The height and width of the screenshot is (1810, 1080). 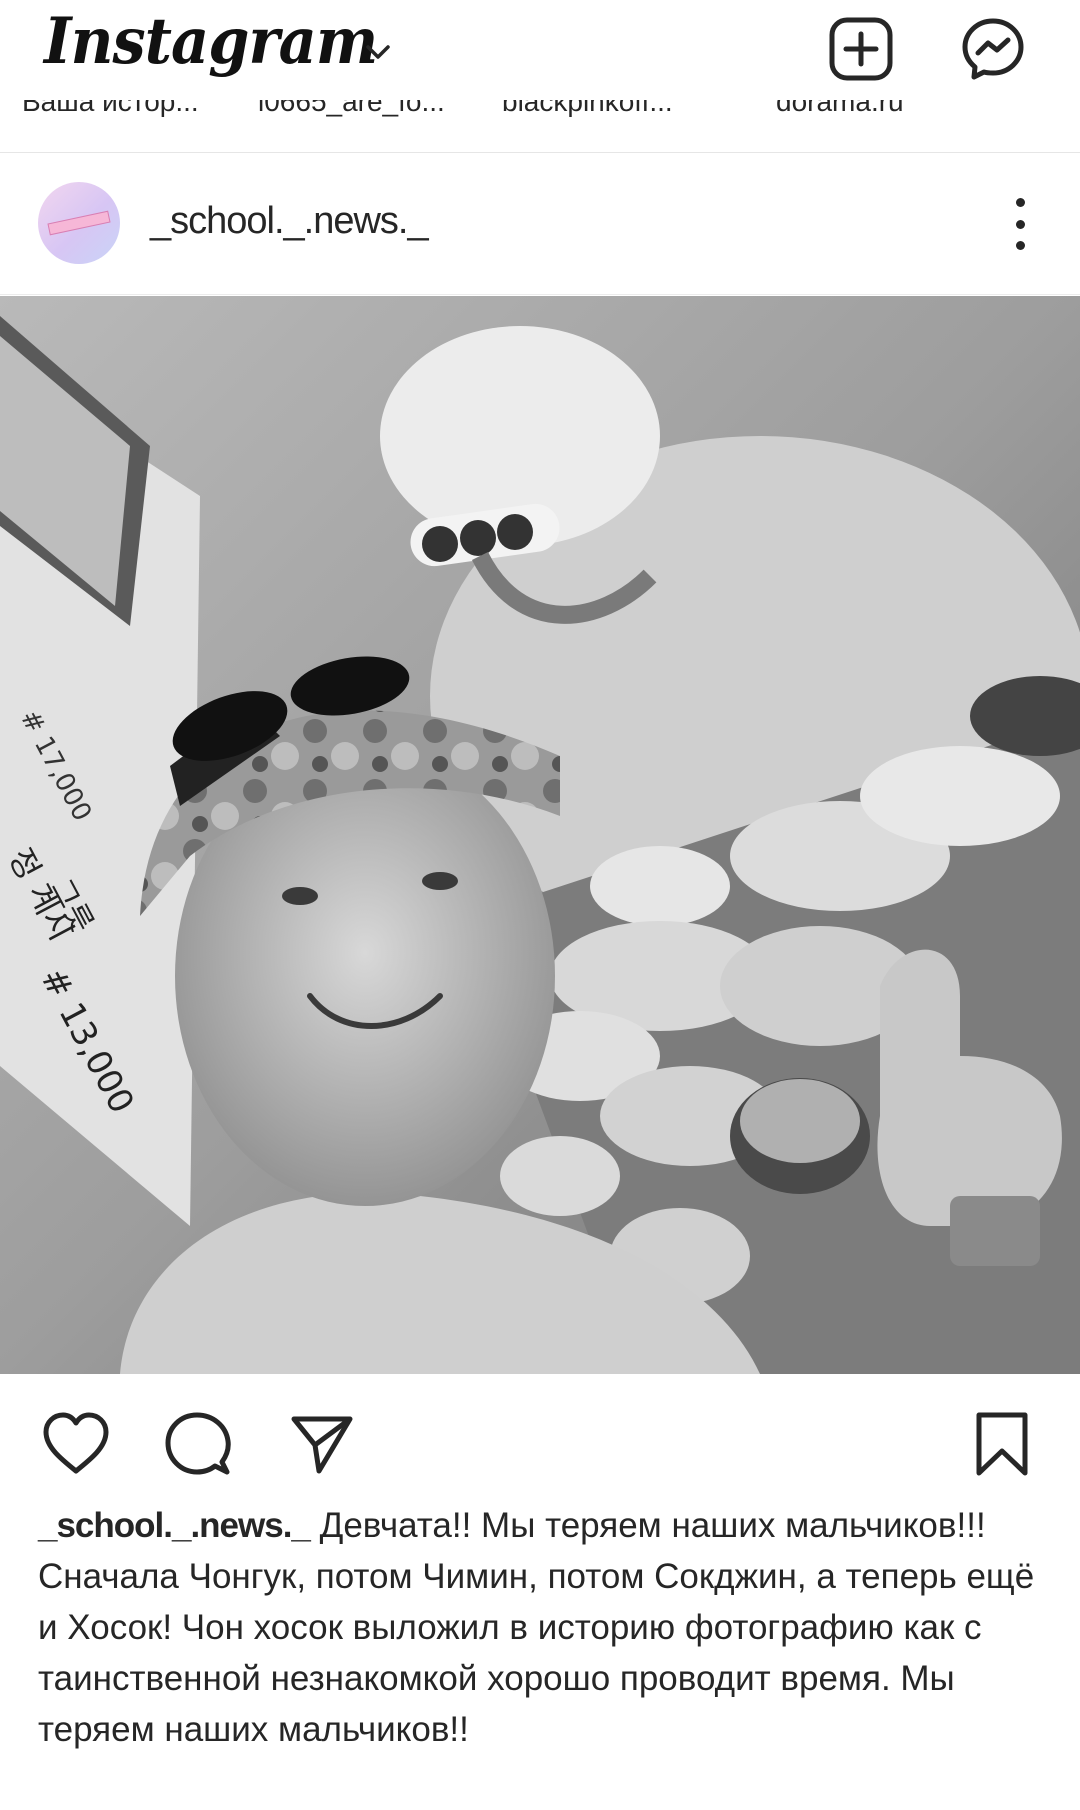 What do you see at coordinates (174, 1525) in the screenshot?
I see `caption-username: _school._.news._` at bounding box center [174, 1525].